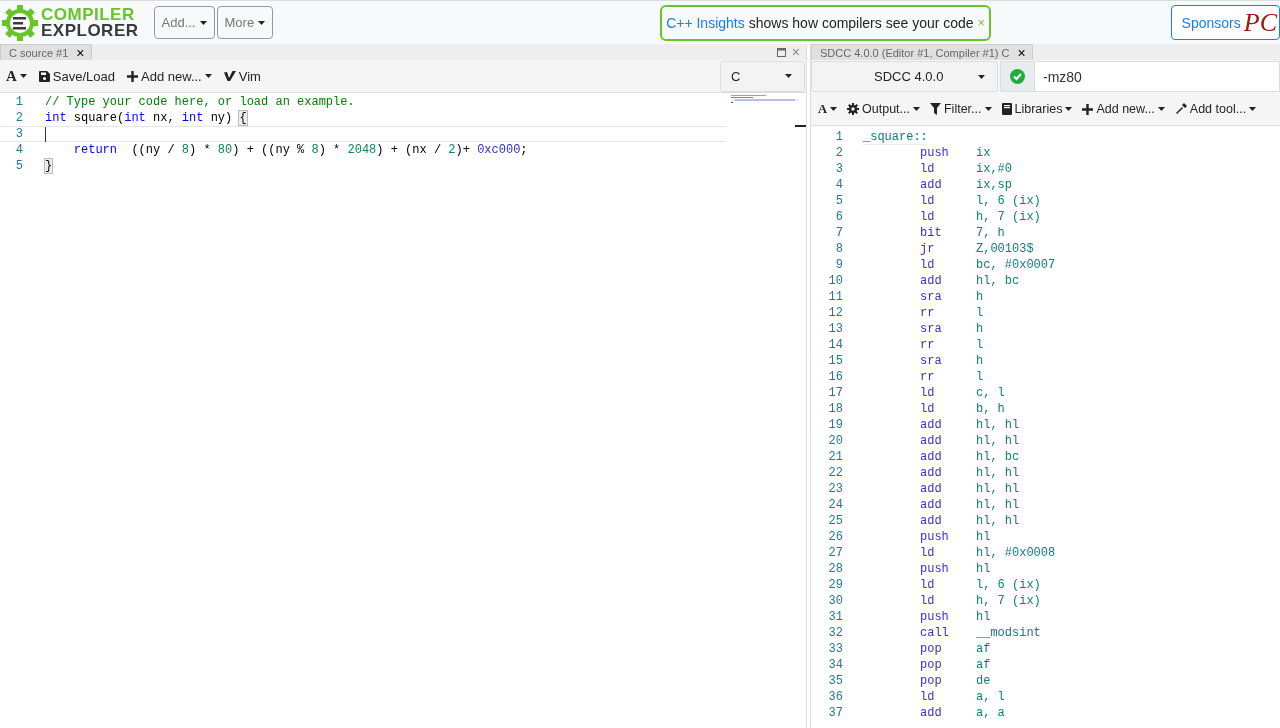  Describe the element at coordinates (132, 76) in the screenshot. I see `plus-icon` at that location.